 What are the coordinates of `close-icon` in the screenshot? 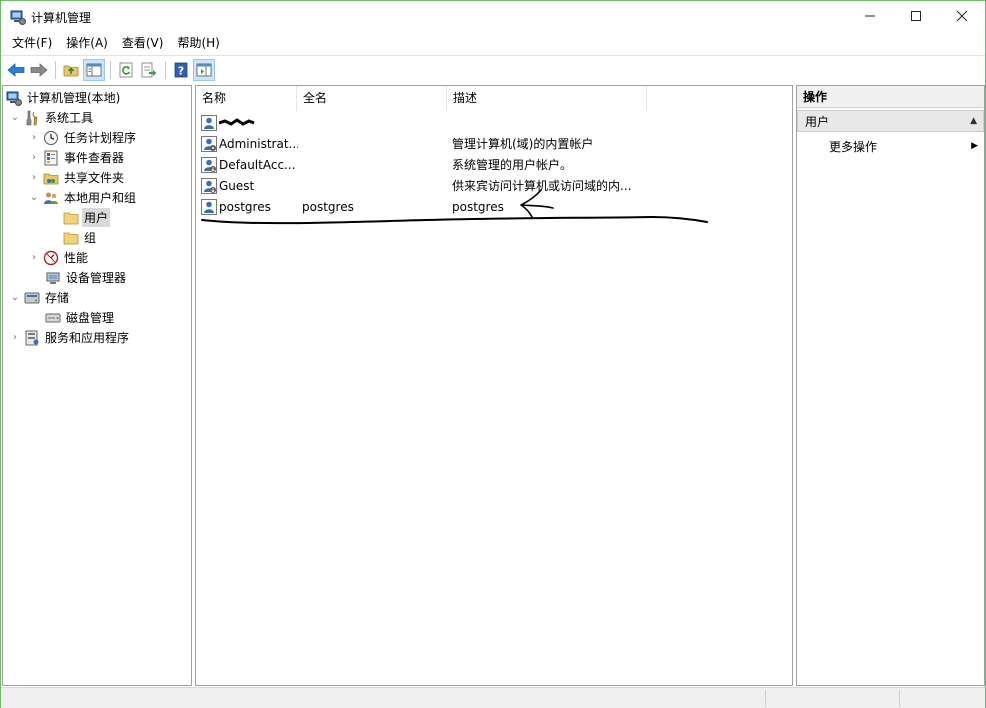 It's located at (962, 16).